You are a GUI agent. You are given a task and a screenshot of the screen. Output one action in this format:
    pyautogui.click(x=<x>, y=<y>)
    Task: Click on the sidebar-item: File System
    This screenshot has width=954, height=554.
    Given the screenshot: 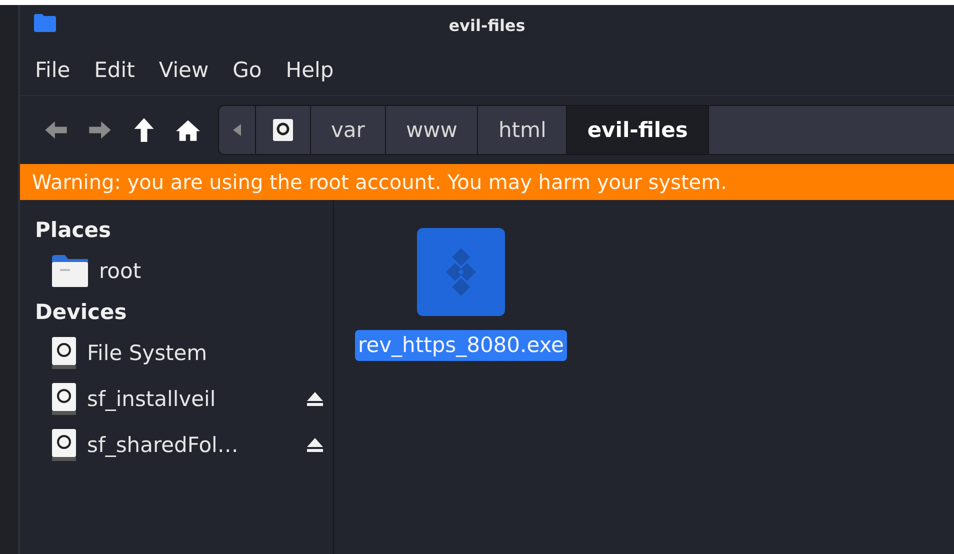 What is the action you would take?
    pyautogui.click(x=192, y=353)
    